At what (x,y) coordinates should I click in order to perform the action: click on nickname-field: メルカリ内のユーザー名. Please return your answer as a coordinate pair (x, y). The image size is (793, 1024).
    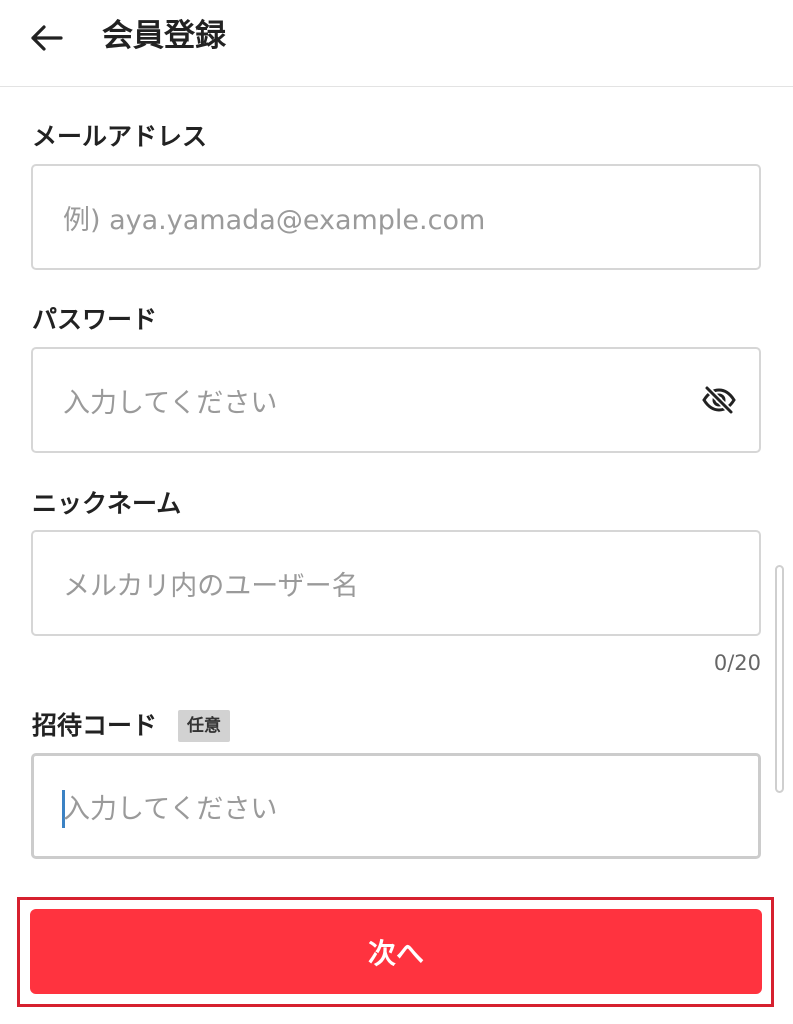
    Looking at the image, I should click on (396, 583).